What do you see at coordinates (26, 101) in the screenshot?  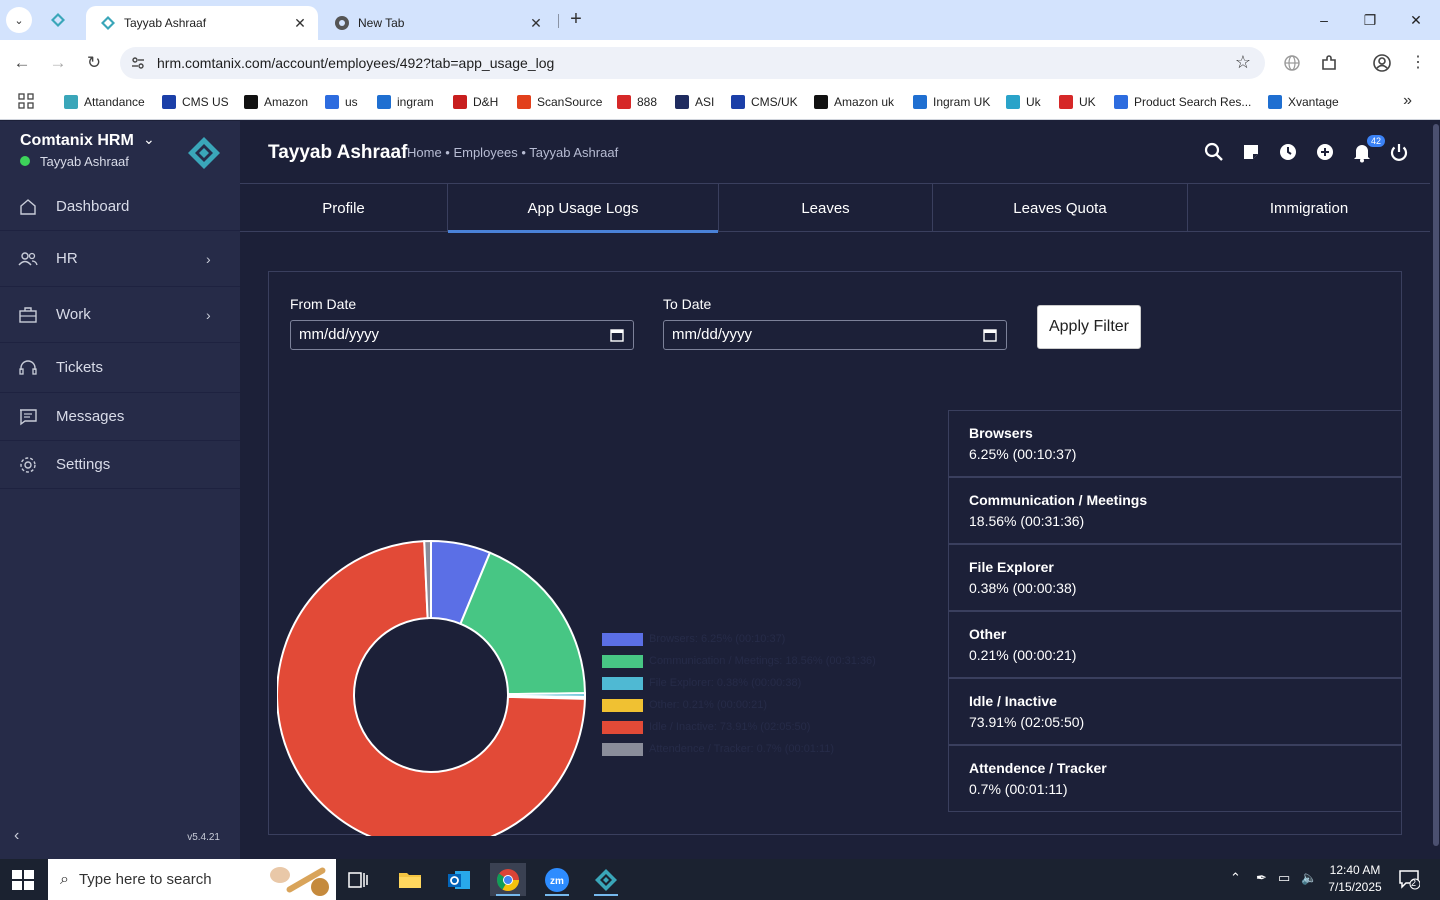 I see `apps-grid-icon` at bounding box center [26, 101].